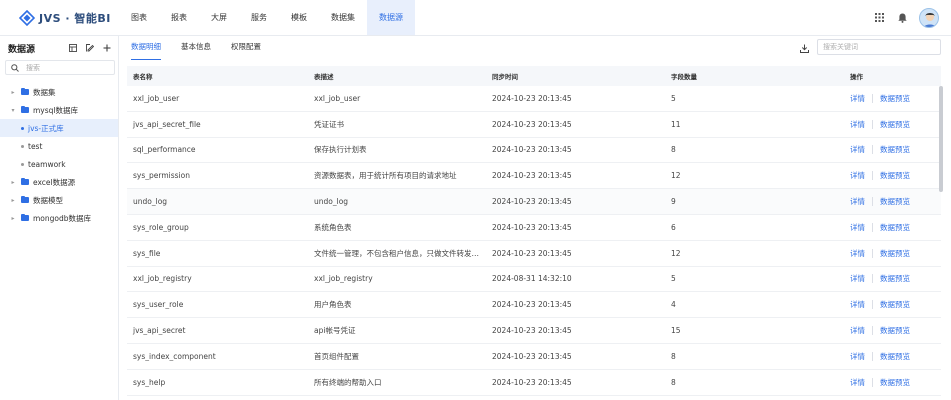  I want to click on table-cell: undo_log, so click(150, 202).